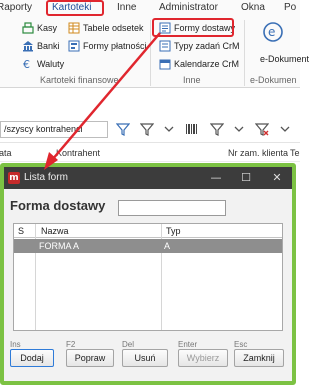 The height and width of the screenshot is (387, 320). I want to click on clear-filter-icon, so click(262, 129).